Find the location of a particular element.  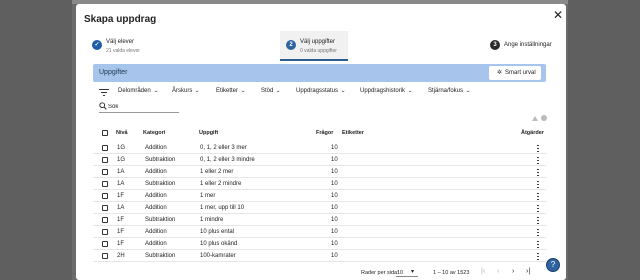

col-questions: Frågor is located at coordinates (324, 133).